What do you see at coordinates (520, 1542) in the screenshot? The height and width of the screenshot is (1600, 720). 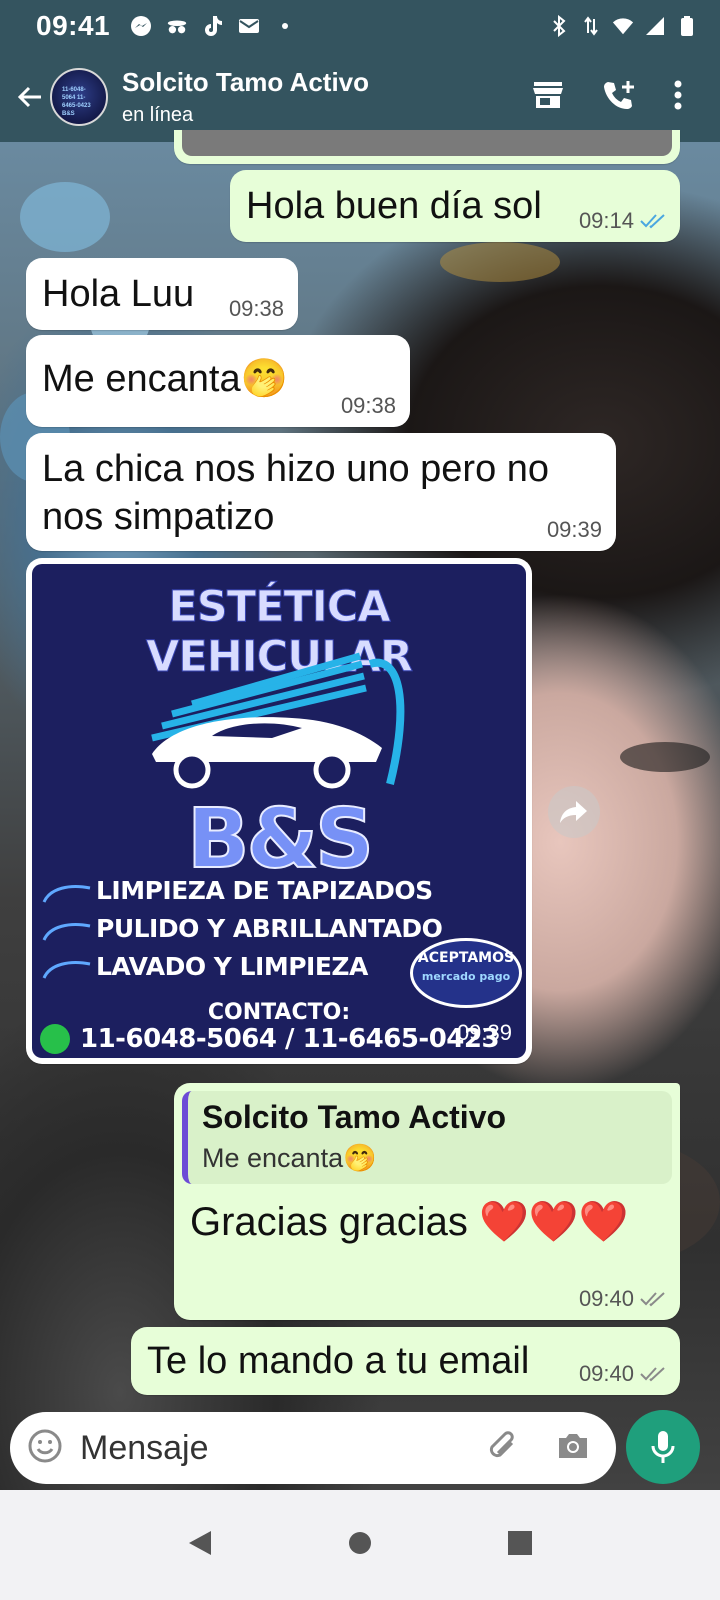 I see `square-recents-icon` at bounding box center [520, 1542].